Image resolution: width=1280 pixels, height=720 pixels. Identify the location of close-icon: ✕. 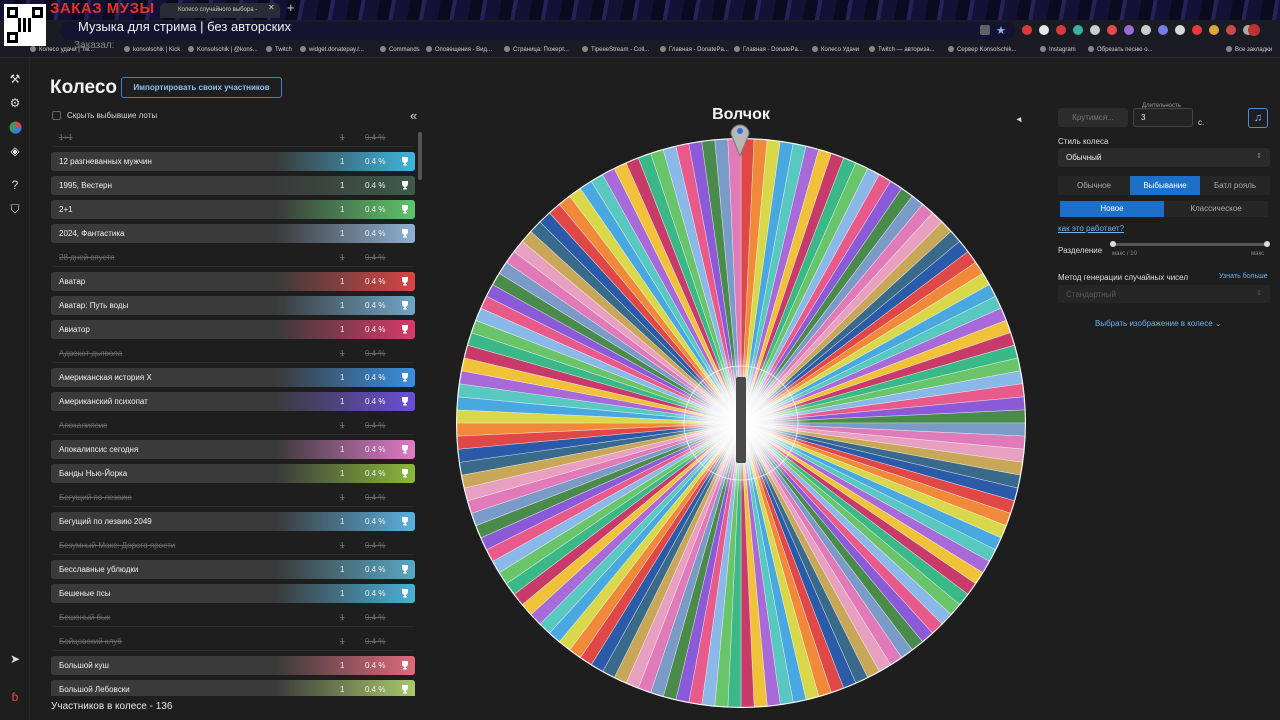
(271, 7).